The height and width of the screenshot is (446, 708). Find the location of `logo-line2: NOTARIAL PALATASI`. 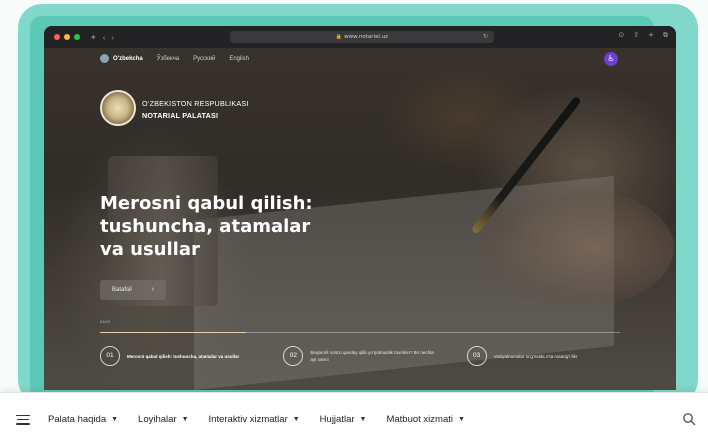

logo-line2: NOTARIAL PALATASI is located at coordinates (180, 115).